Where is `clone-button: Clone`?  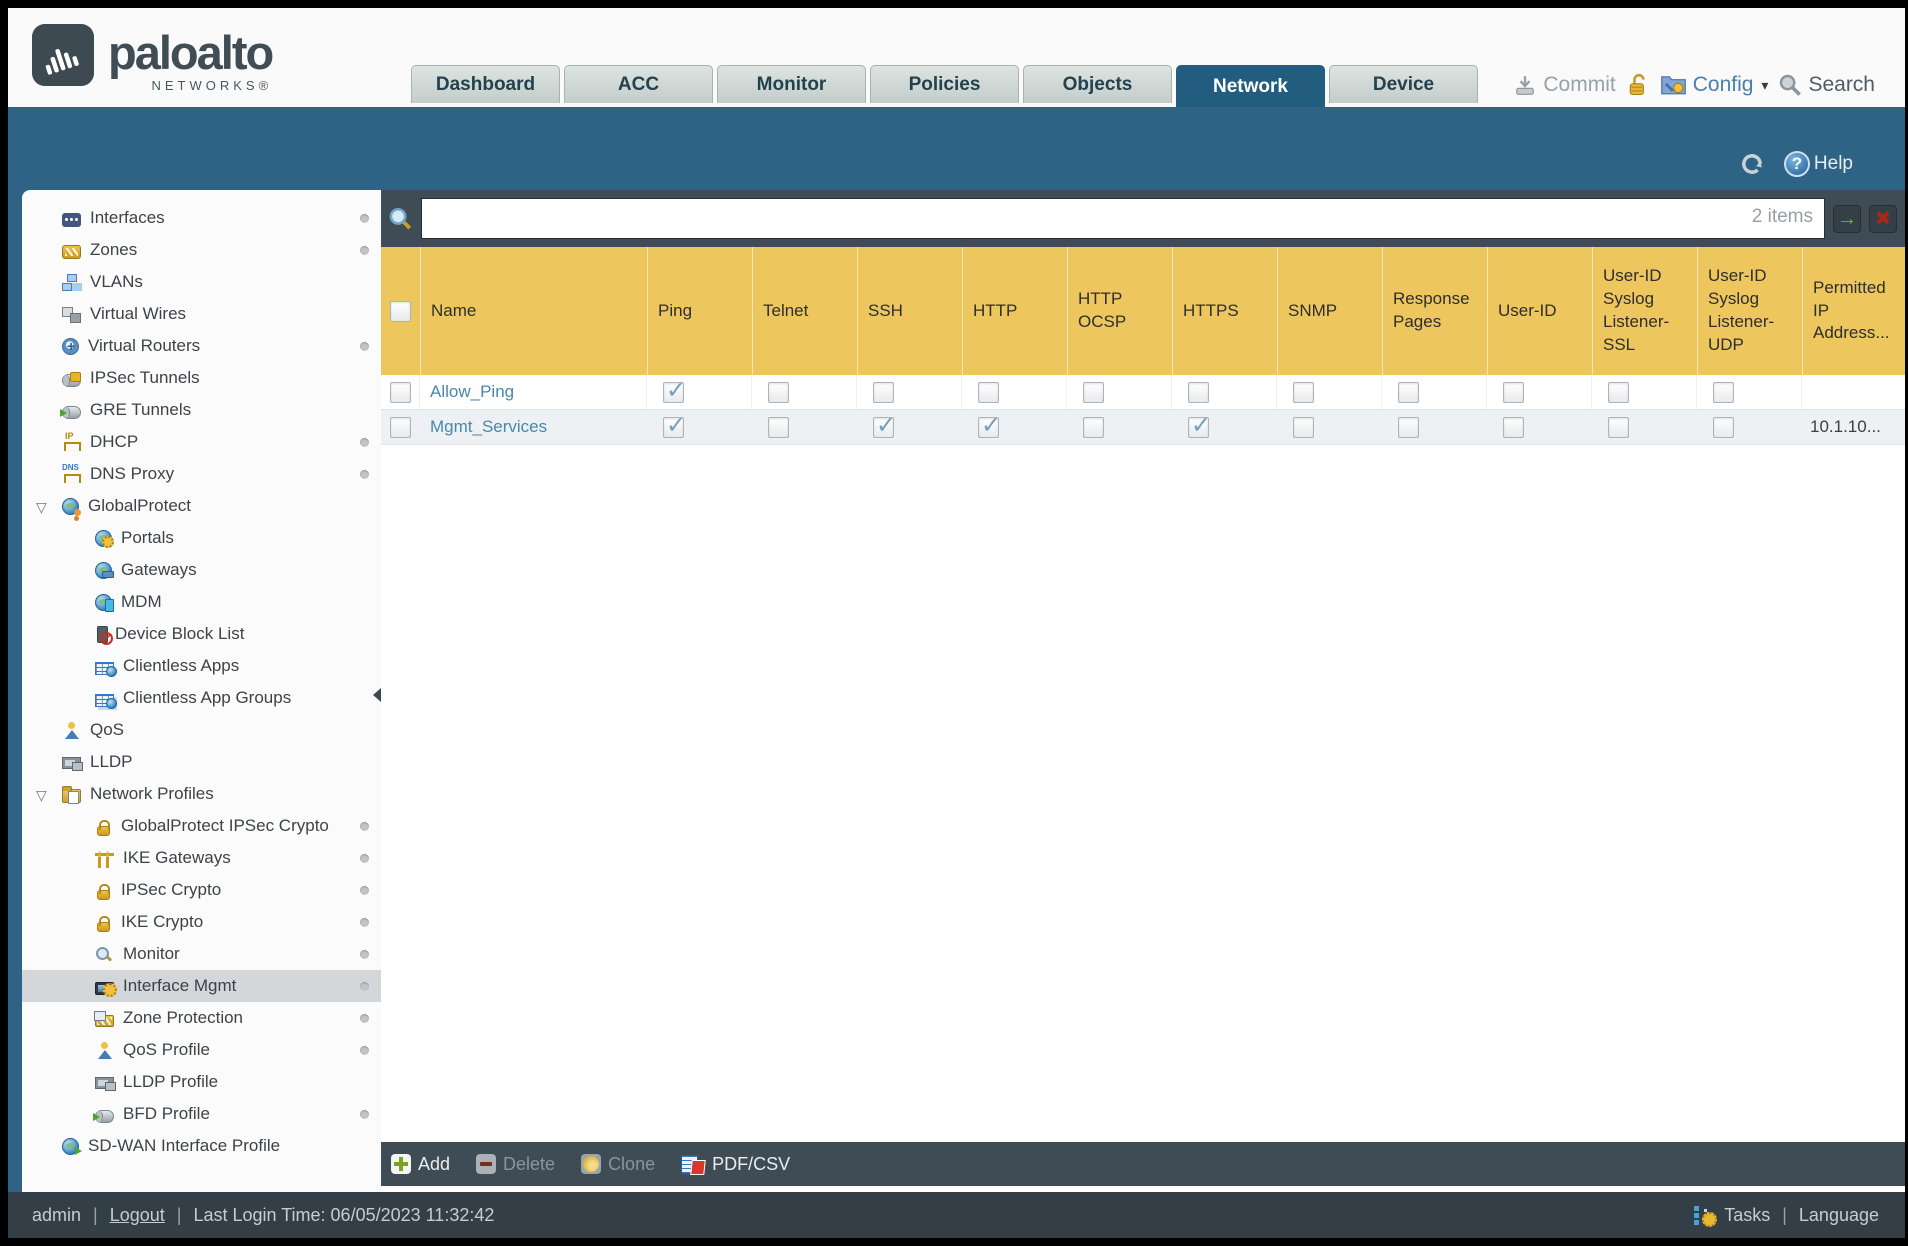 clone-button: Clone is located at coordinates (618, 1164).